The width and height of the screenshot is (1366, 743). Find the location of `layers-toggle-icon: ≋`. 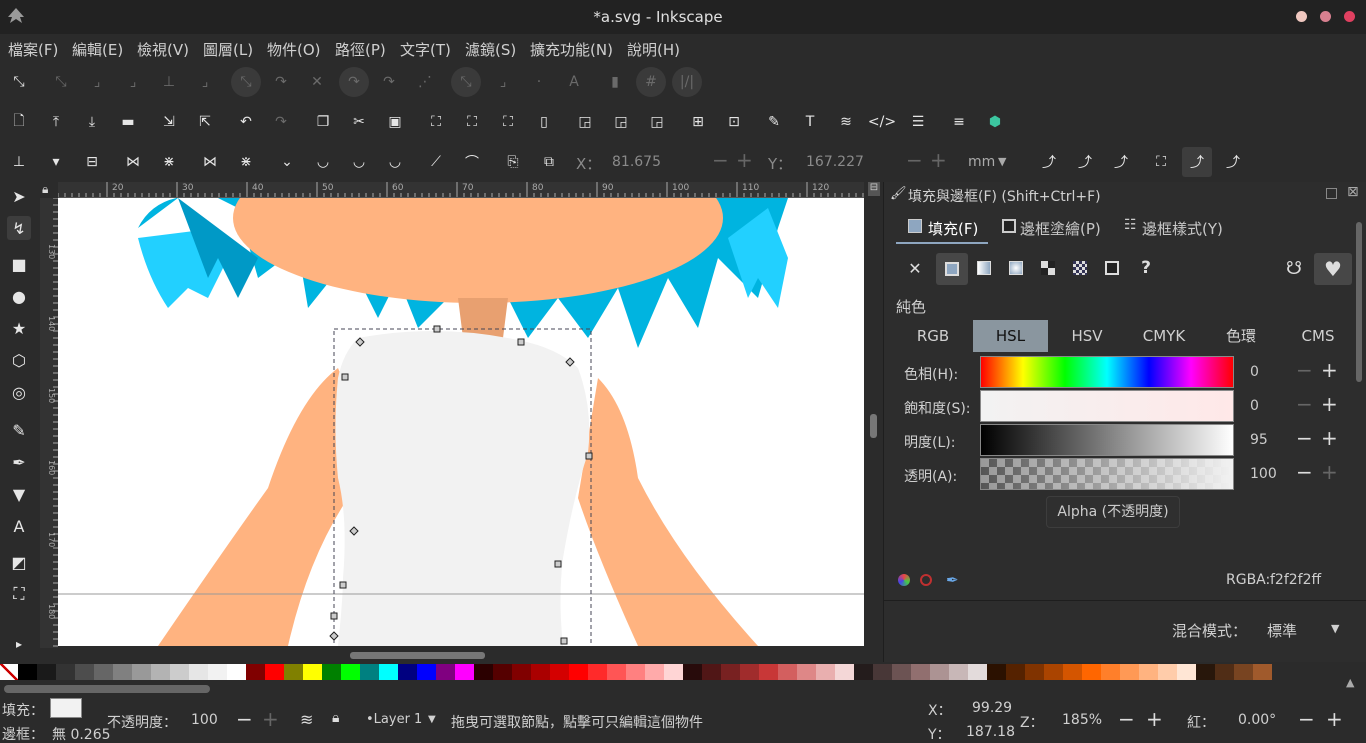

layers-toggle-icon: ≋ is located at coordinates (306, 719).